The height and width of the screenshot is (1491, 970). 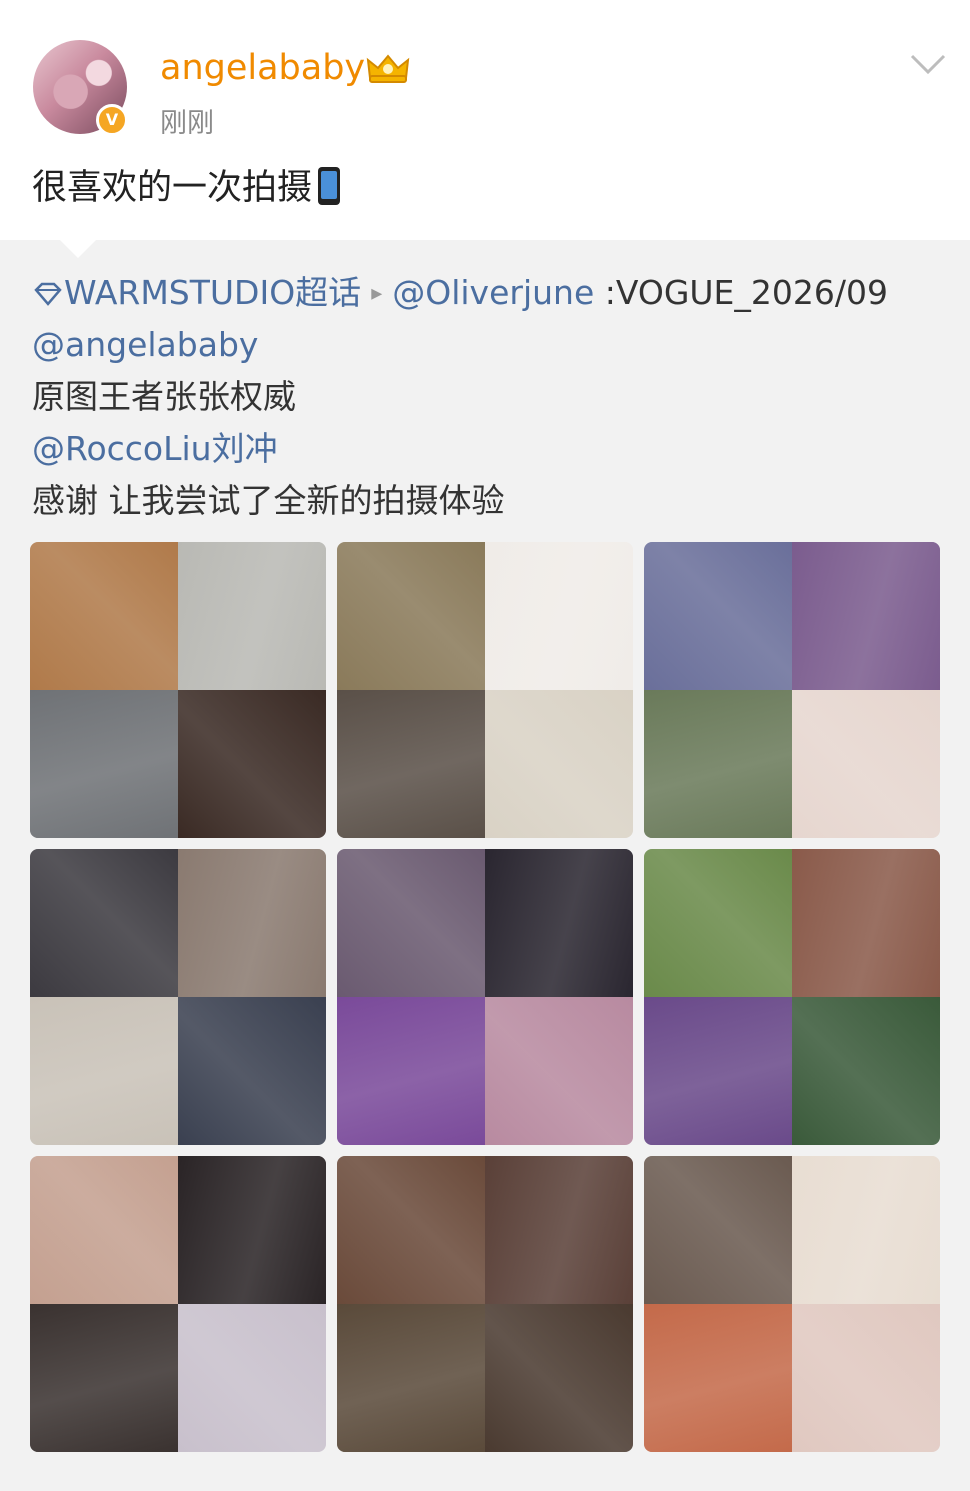 I want to click on repost-headline: :VOGUE_2026/09, so click(x=741, y=292).